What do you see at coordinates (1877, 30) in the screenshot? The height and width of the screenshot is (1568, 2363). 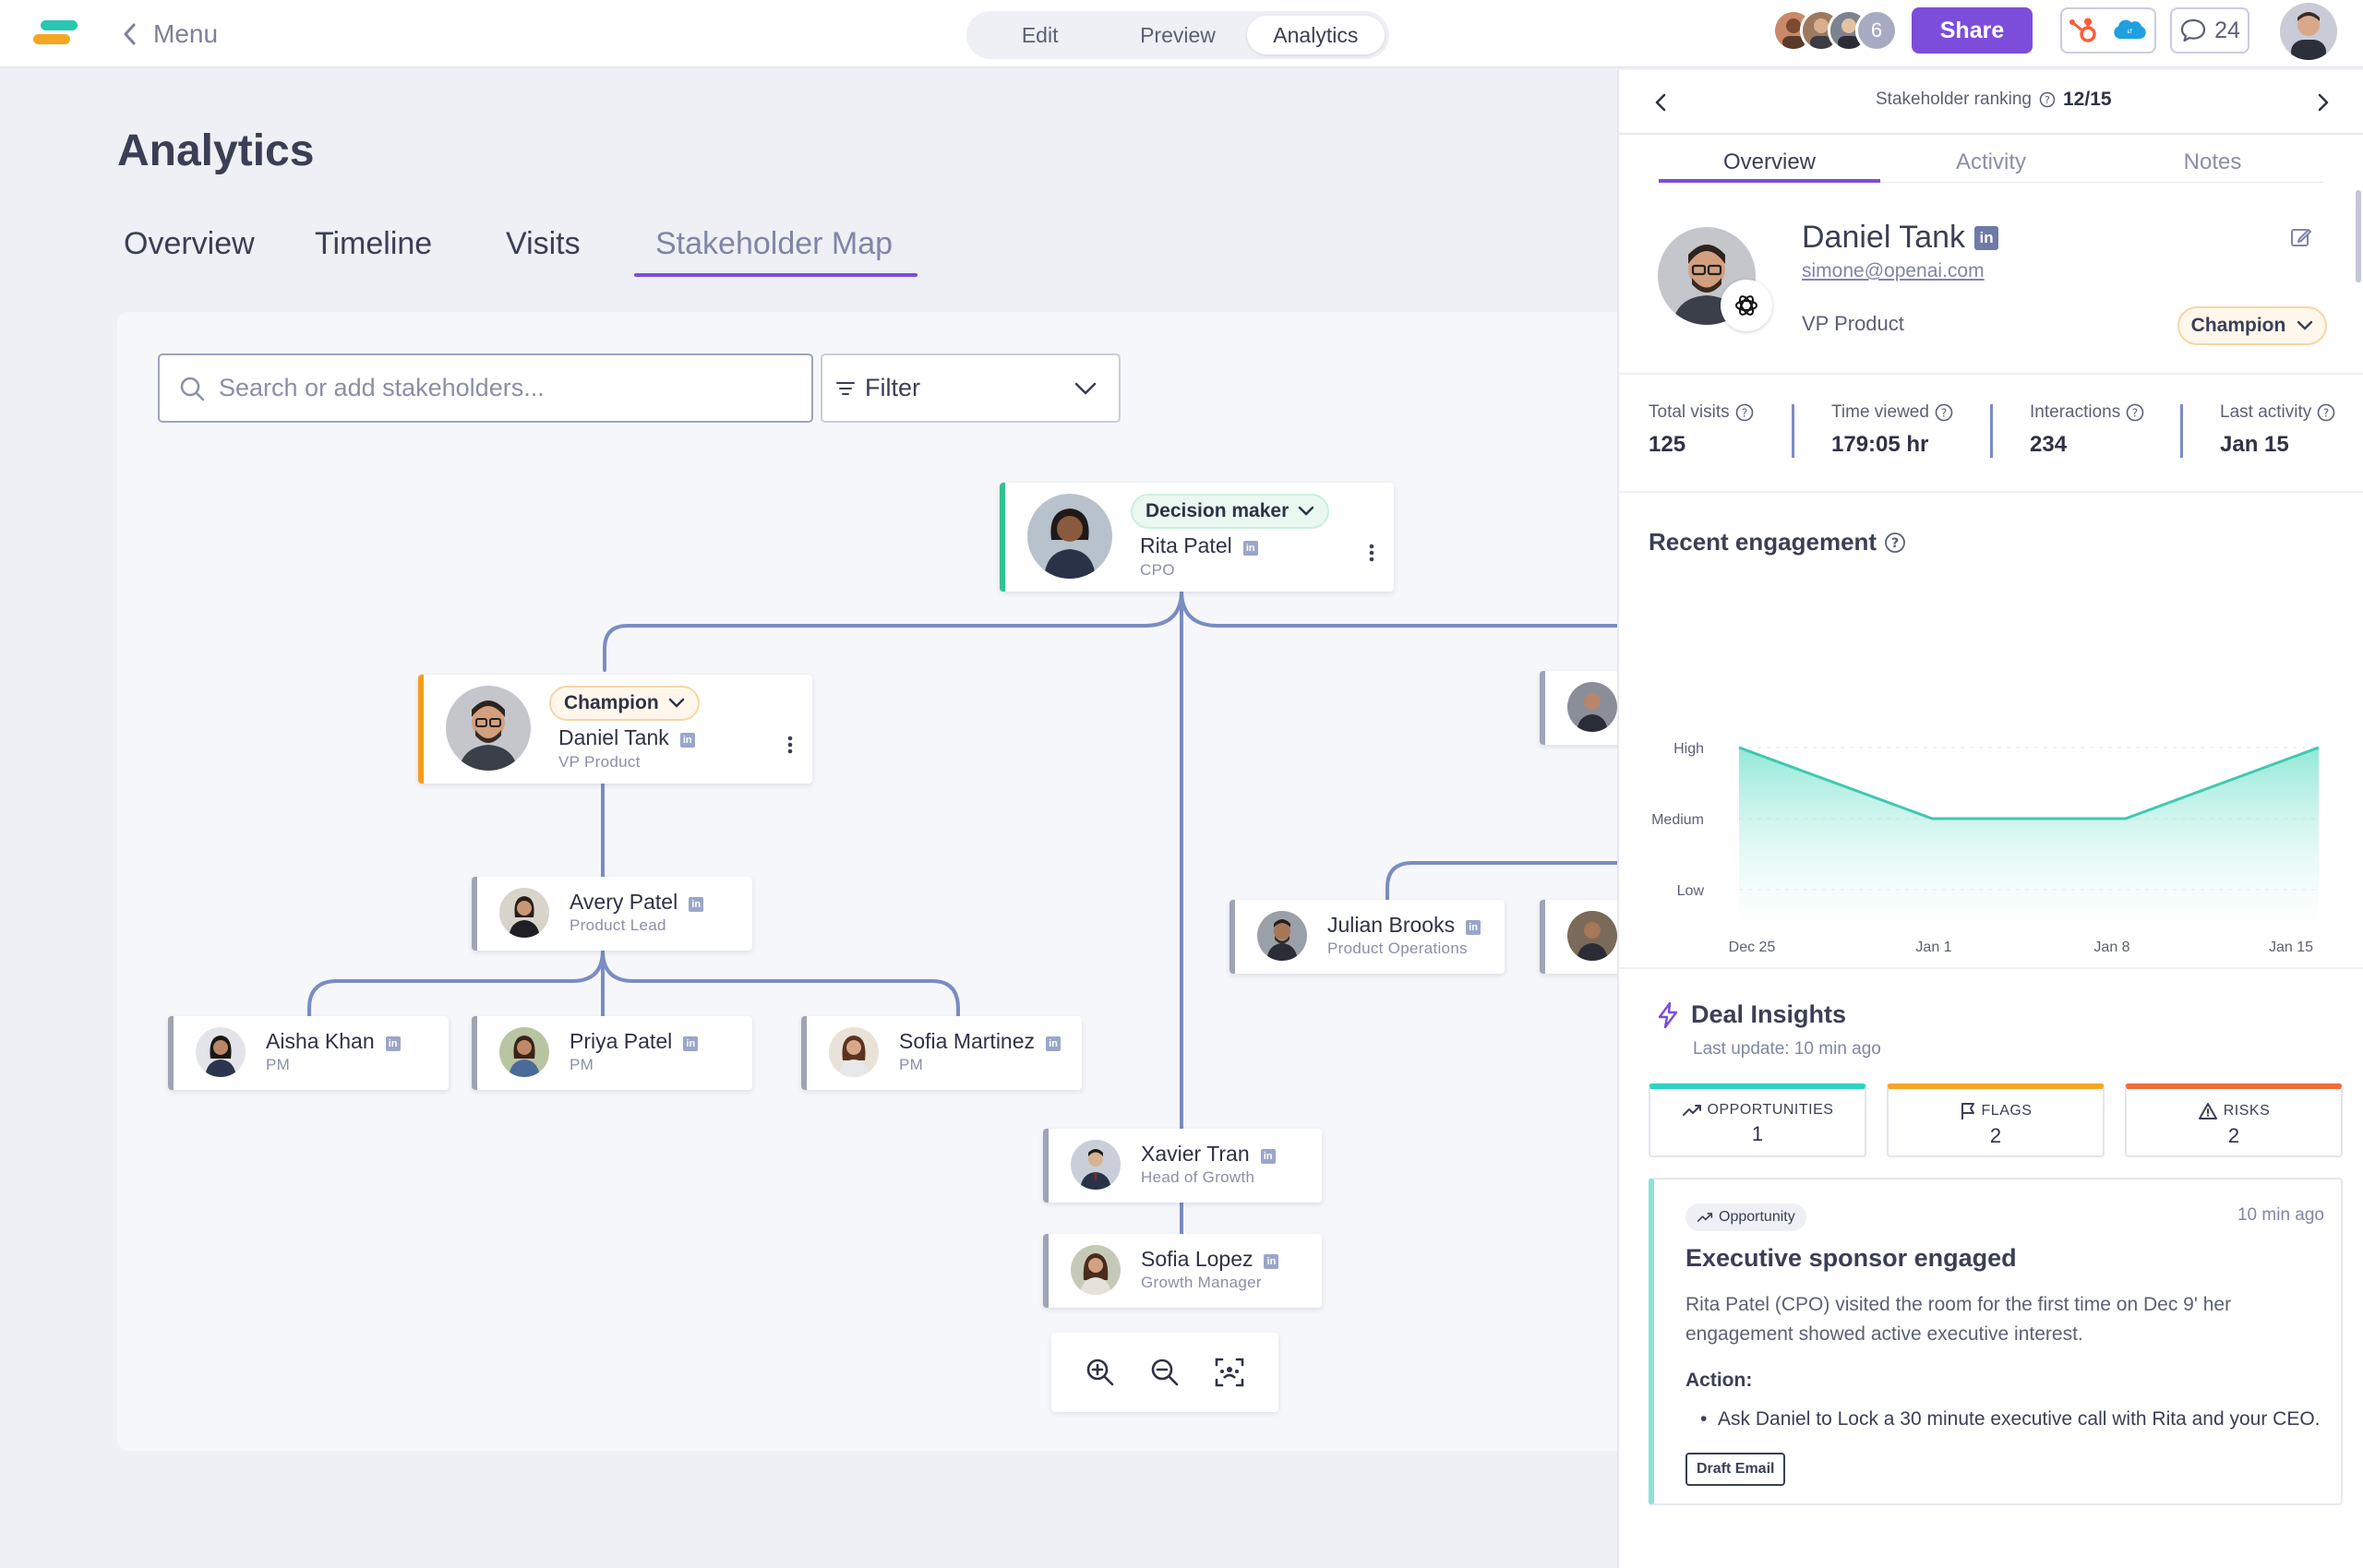 I see `collaborator-count-badge: 6` at bounding box center [1877, 30].